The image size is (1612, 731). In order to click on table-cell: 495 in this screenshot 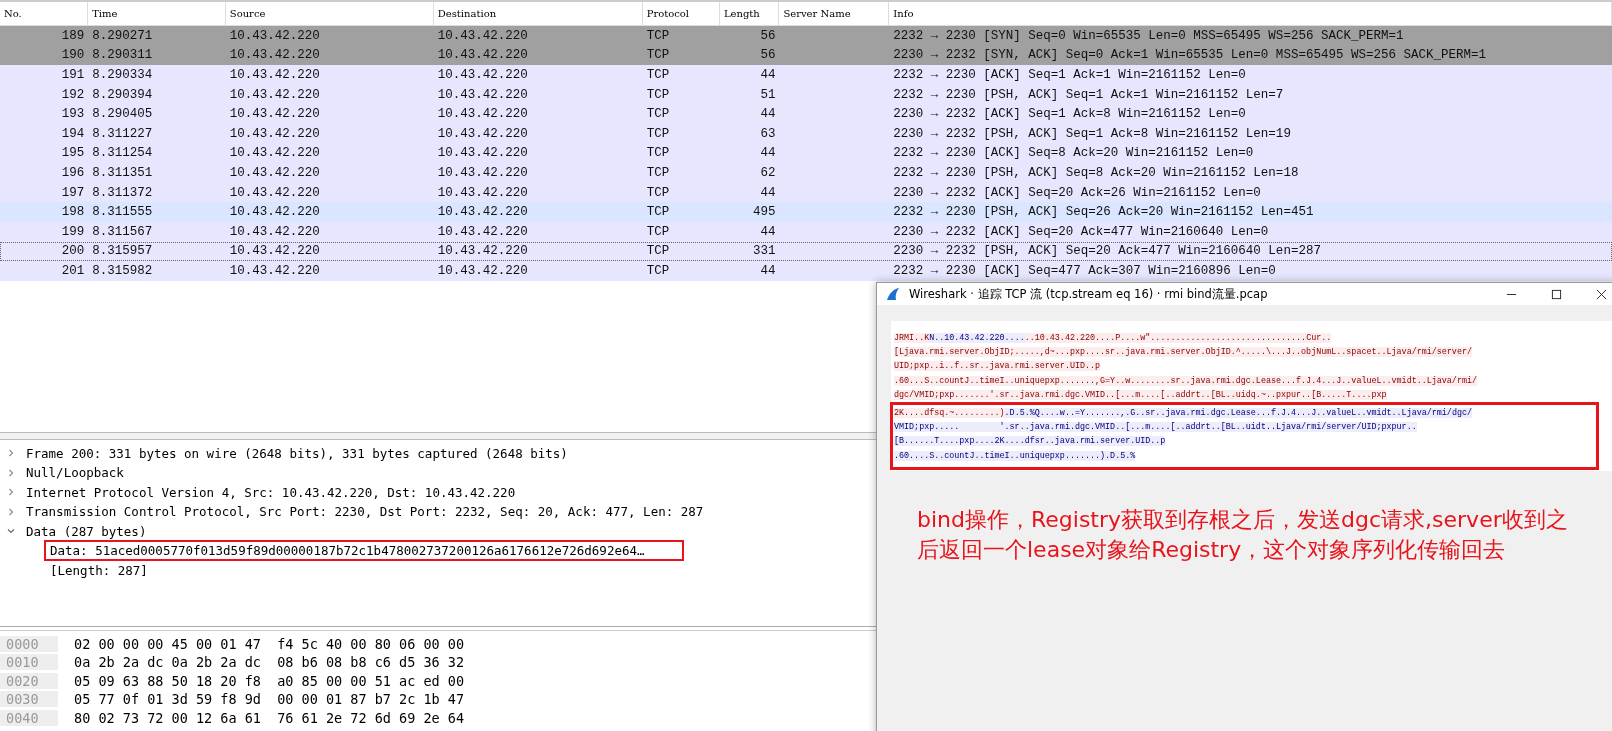, I will do `click(764, 212)`.